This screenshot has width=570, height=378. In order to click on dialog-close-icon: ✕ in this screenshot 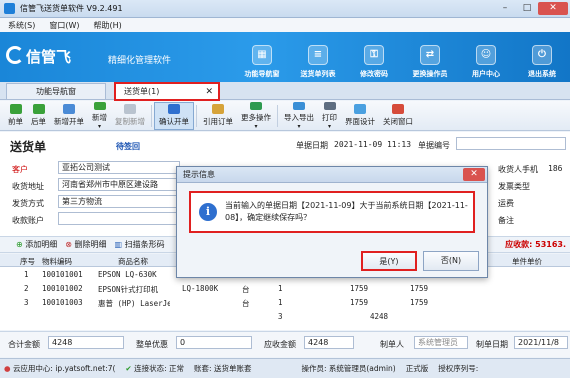, I will do `click(474, 174)`.